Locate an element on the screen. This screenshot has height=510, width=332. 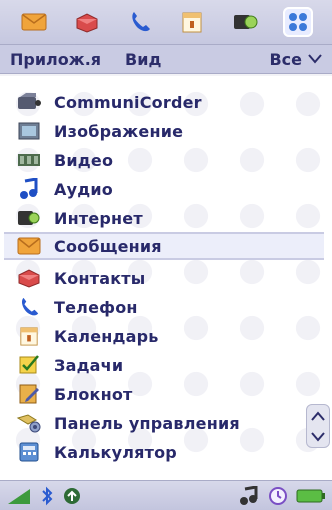
music-icon is located at coordinates (249, 495).